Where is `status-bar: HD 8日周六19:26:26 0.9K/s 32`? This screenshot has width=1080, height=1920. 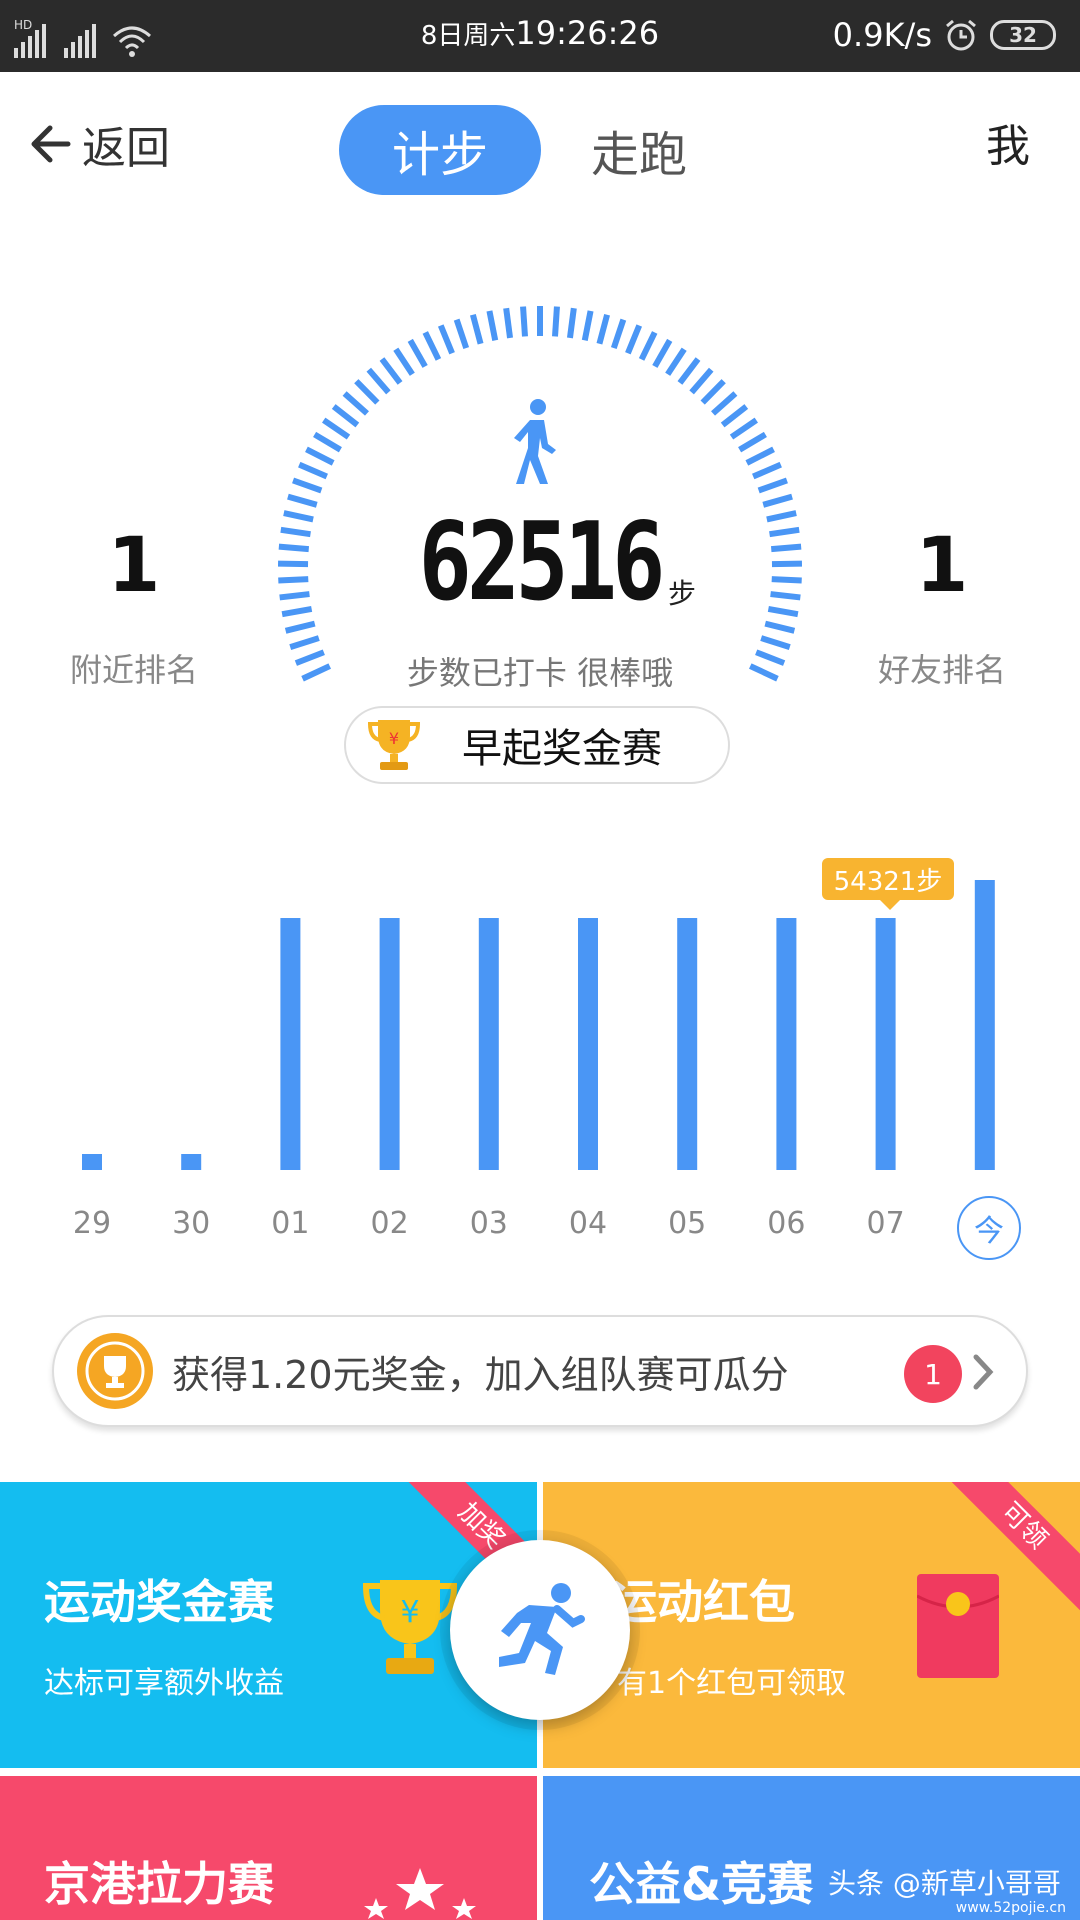 status-bar: HD 8日周六19:26:26 0.9K/s 32 is located at coordinates (540, 36).